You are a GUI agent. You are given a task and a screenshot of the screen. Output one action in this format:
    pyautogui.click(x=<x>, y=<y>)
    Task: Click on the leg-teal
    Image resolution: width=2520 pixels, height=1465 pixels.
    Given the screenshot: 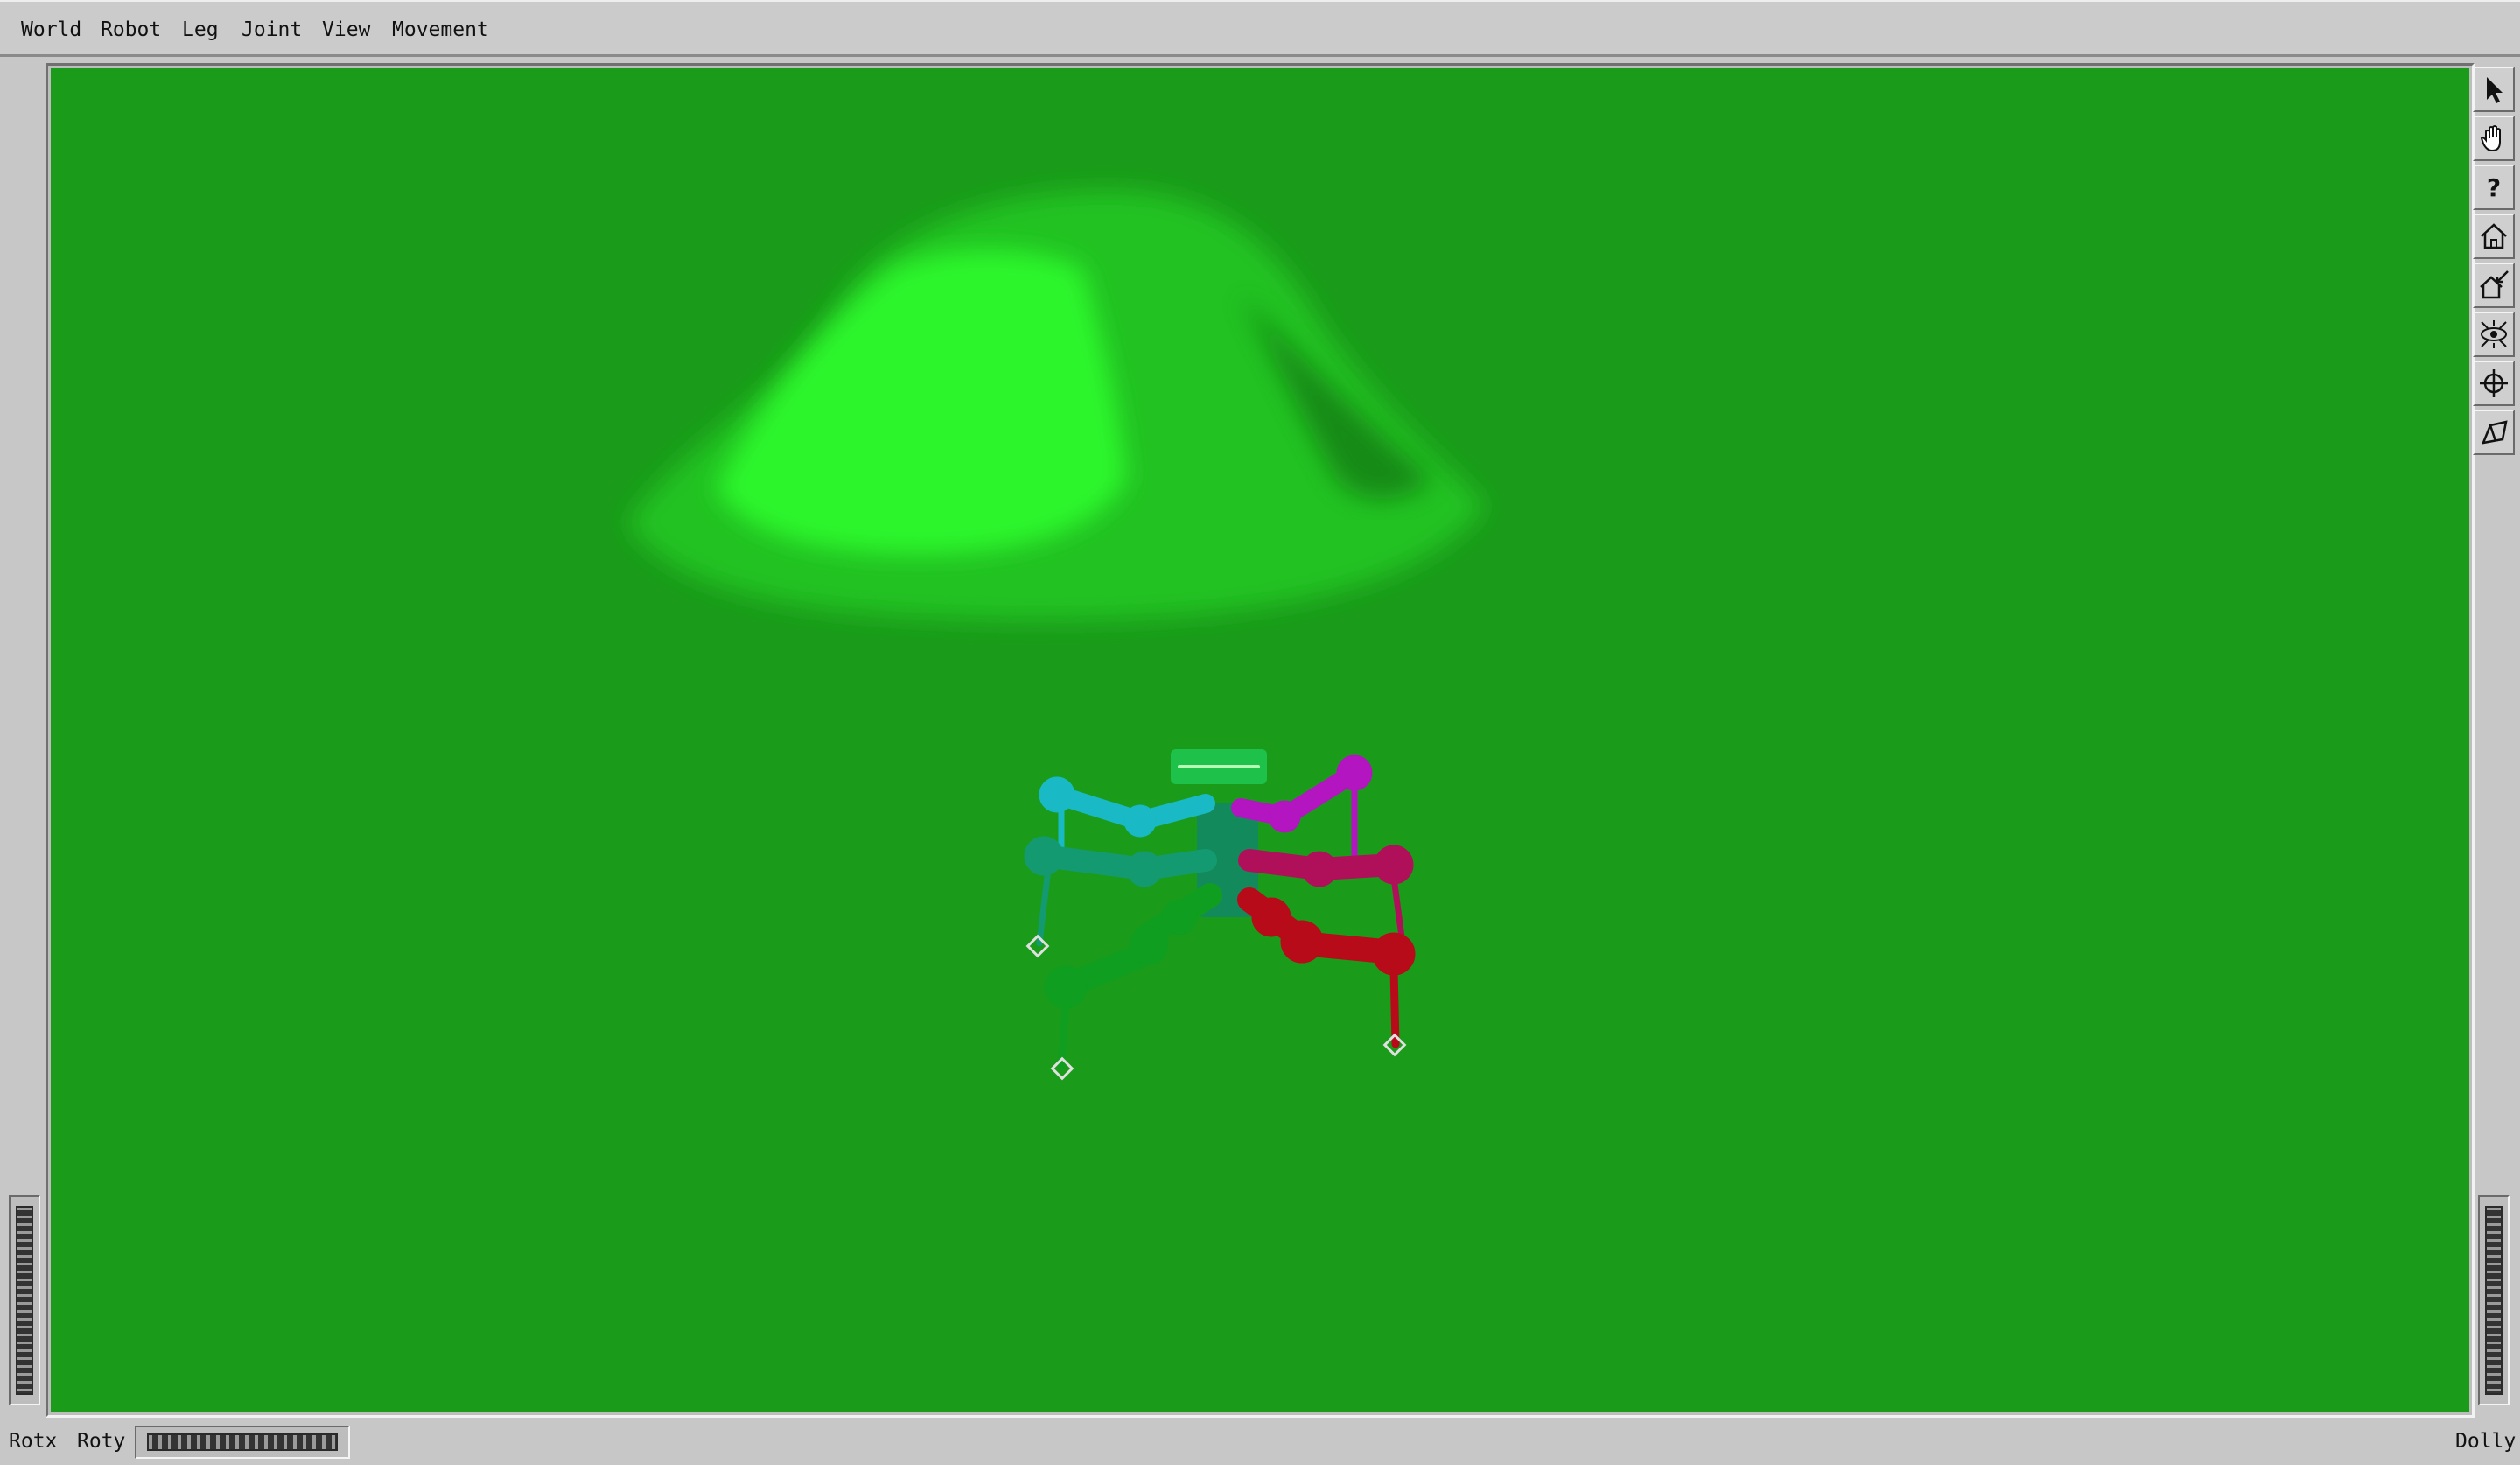 What is the action you would take?
    pyautogui.click(x=1120, y=897)
    